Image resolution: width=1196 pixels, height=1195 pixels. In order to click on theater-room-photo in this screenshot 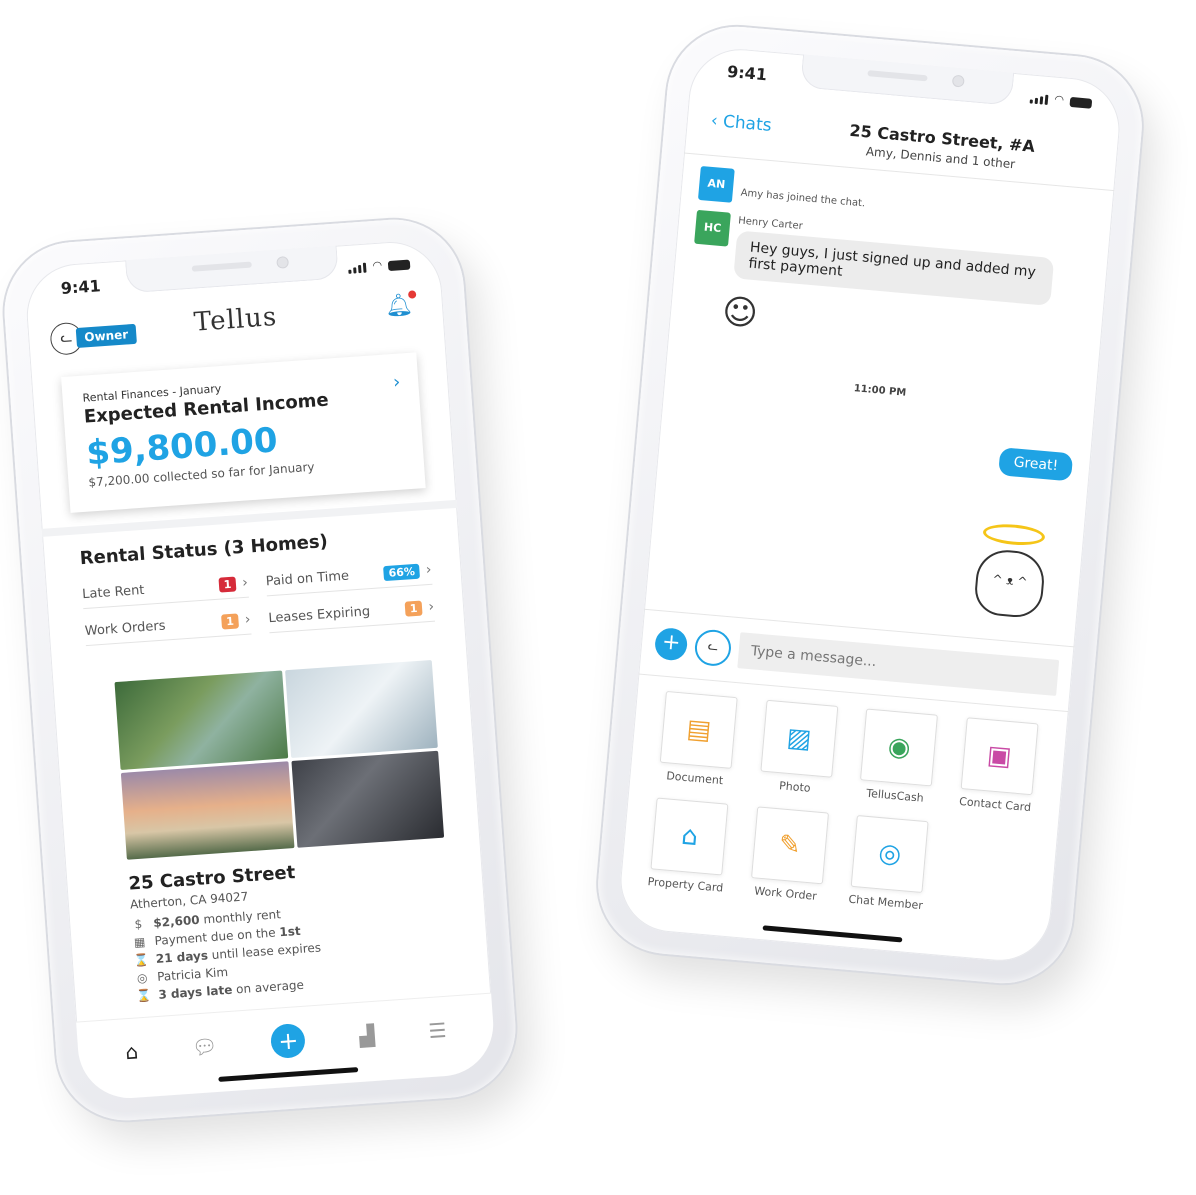, I will do `click(368, 799)`.